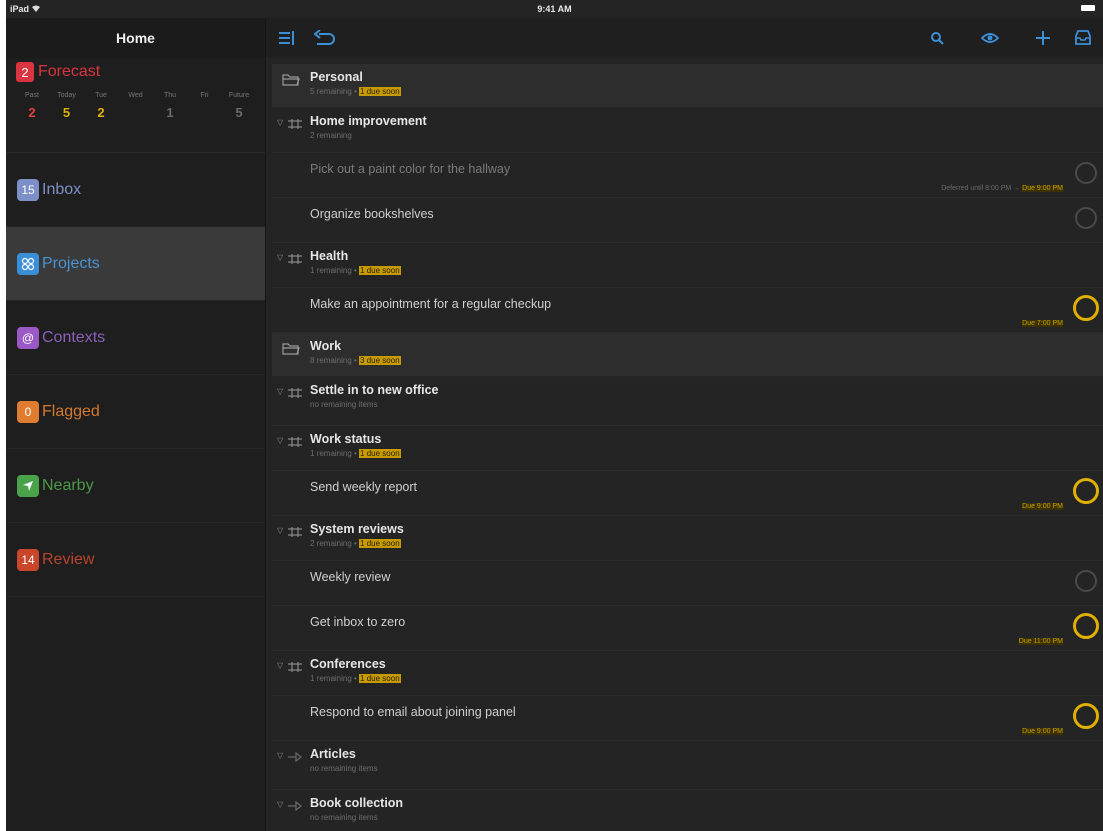  Describe the element at coordinates (135, 264) in the screenshot. I see `sidebar-item-projects: Projects` at that location.